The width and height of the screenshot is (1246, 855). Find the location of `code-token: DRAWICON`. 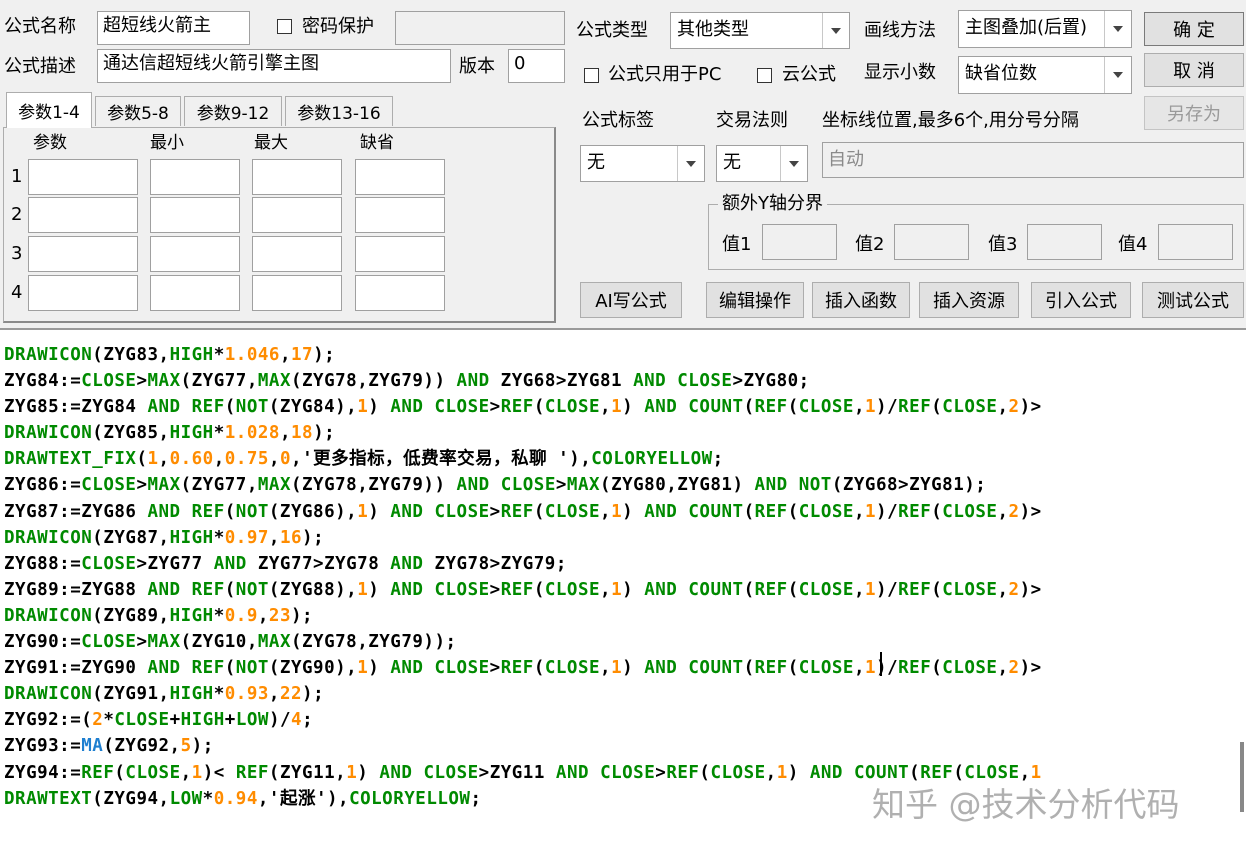

code-token: DRAWICON is located at coordinates (48, 537).